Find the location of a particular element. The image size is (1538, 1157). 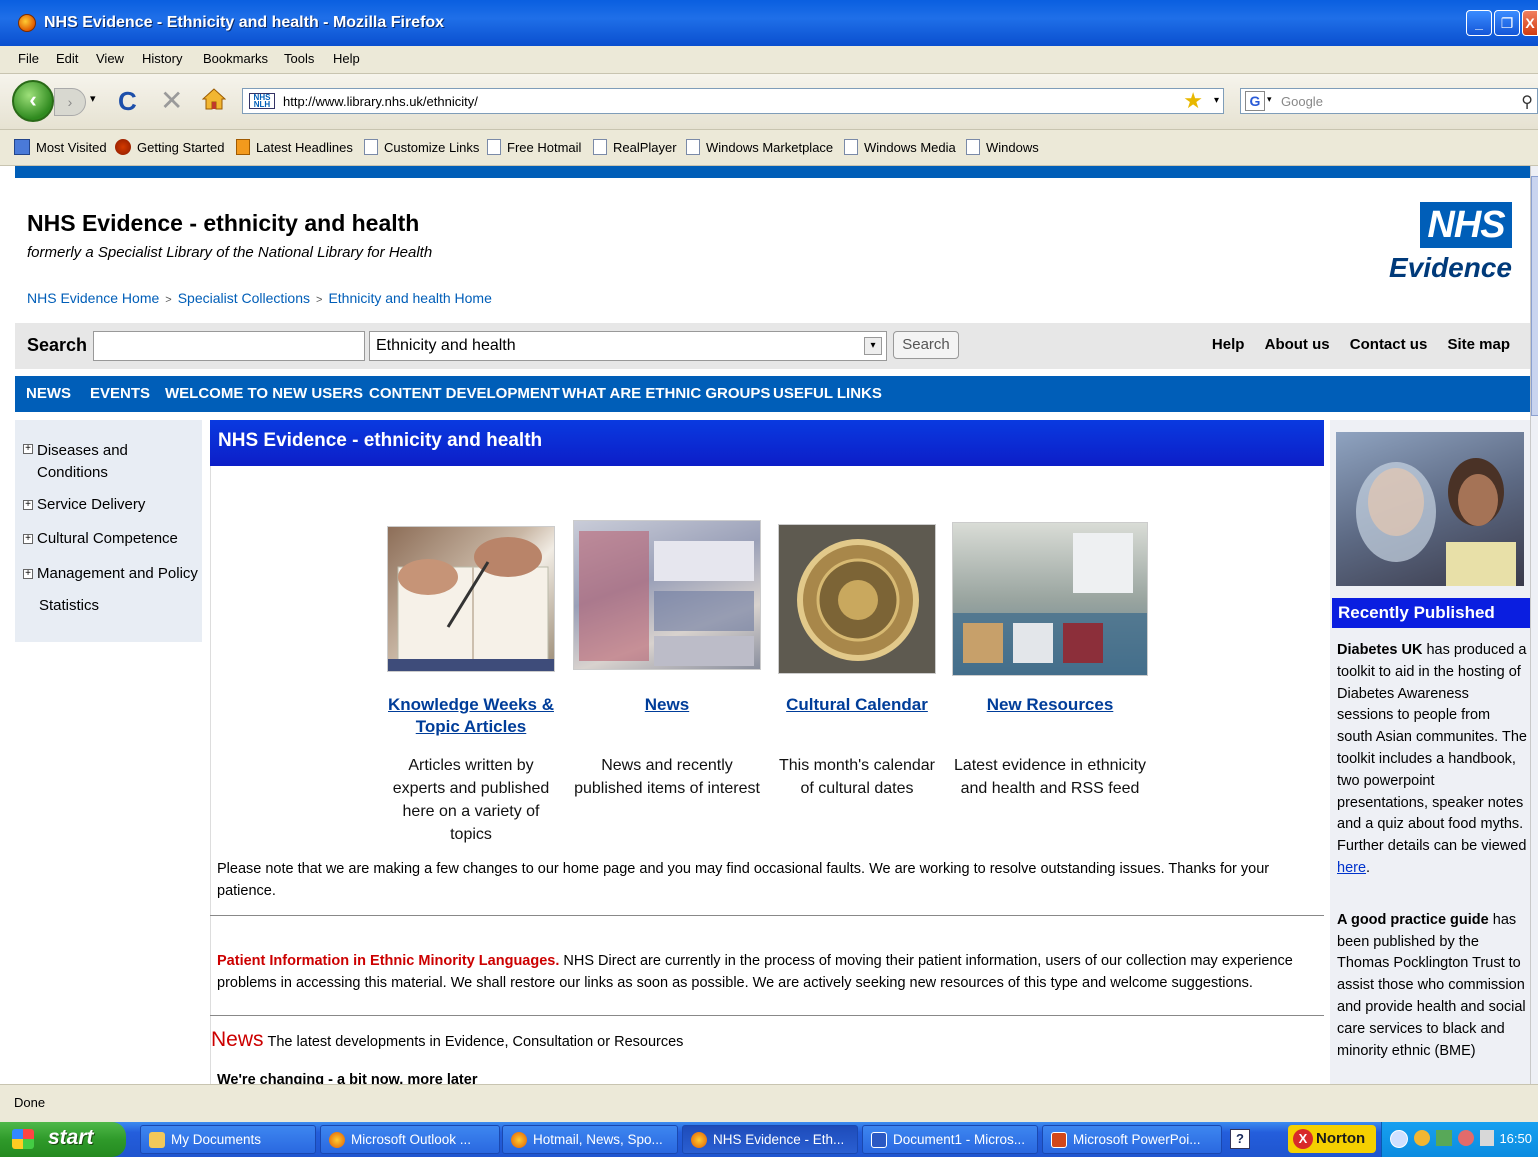

leftnav-statistics: Statistics is located at coordinates (69, 605).